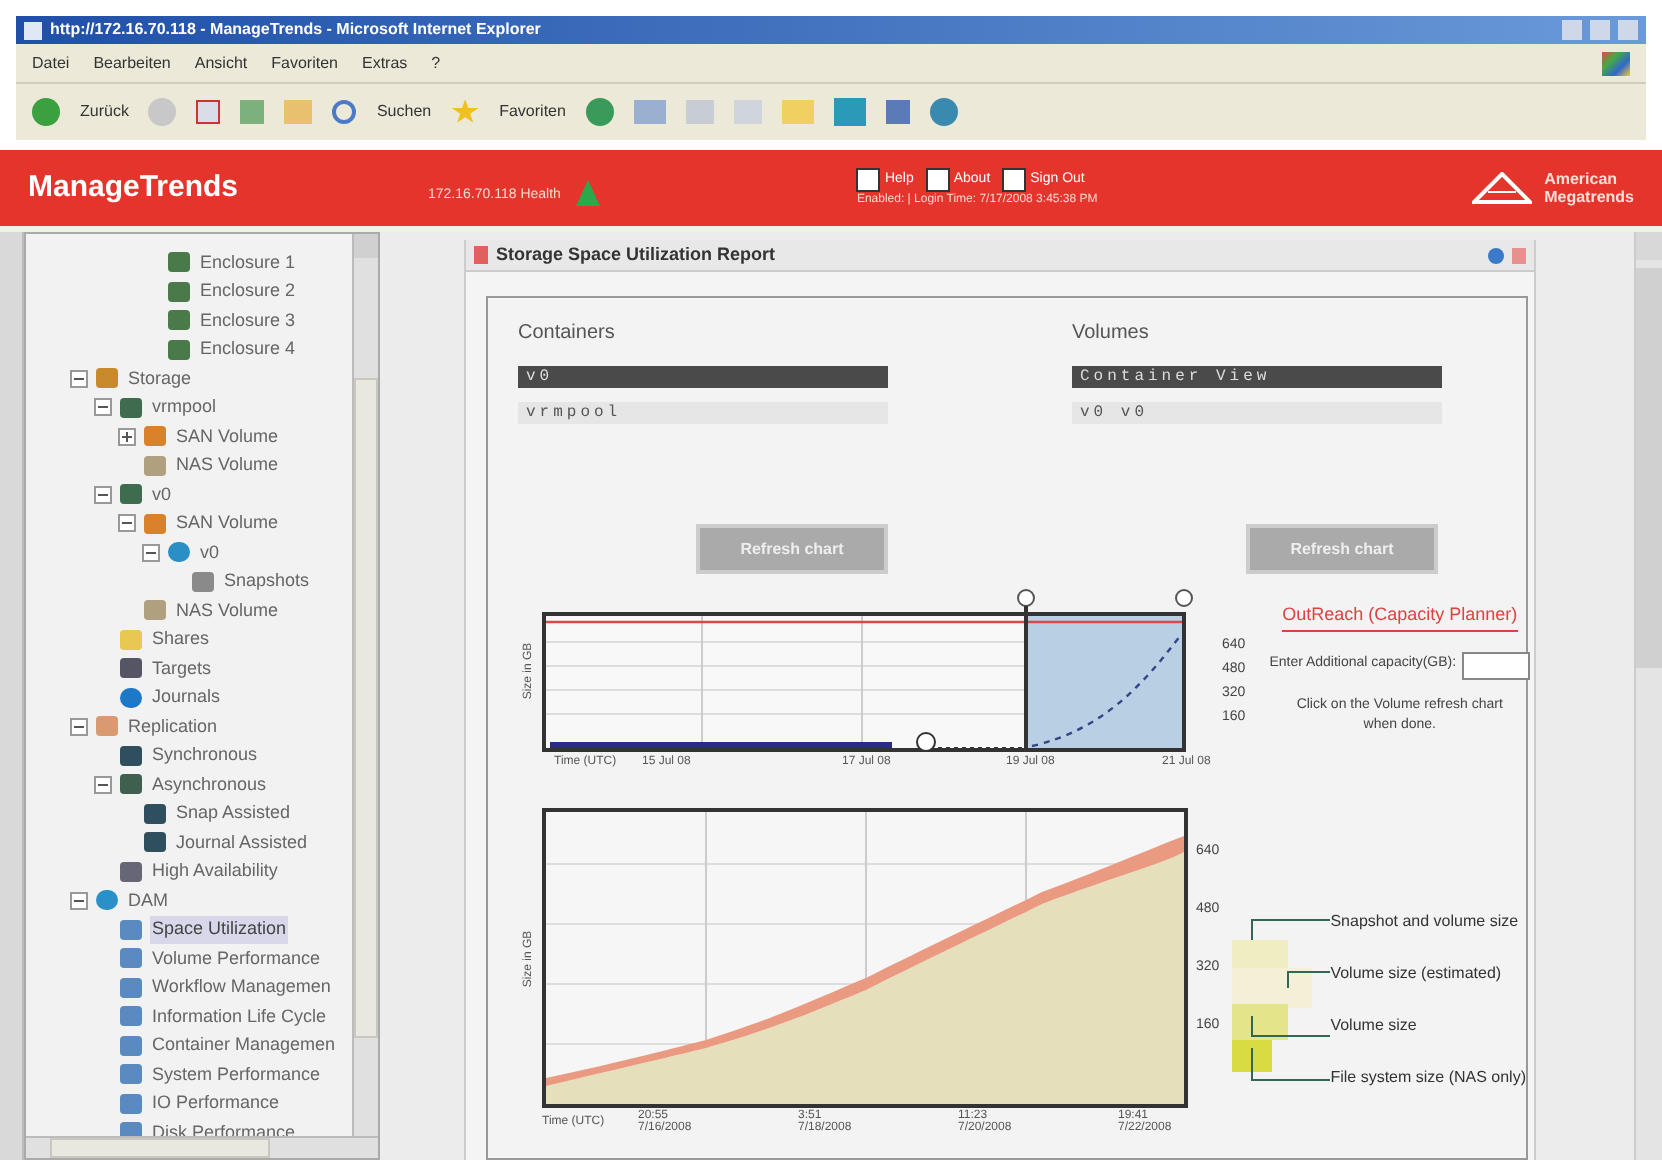 This screenshot has width=1662, height=1160. I want to click on list-row: Container View, so click(1257, 377).